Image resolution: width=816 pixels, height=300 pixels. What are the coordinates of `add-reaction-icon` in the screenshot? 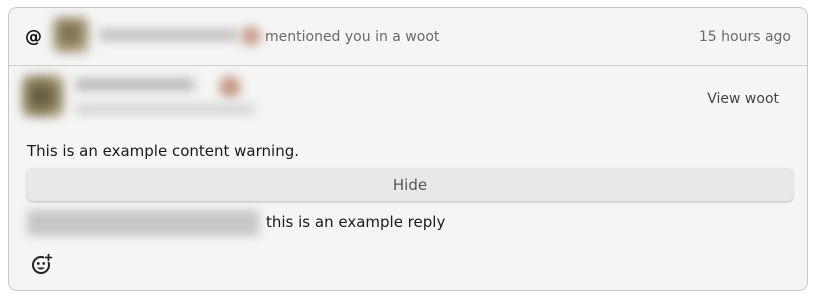 It's located at (43, 264).